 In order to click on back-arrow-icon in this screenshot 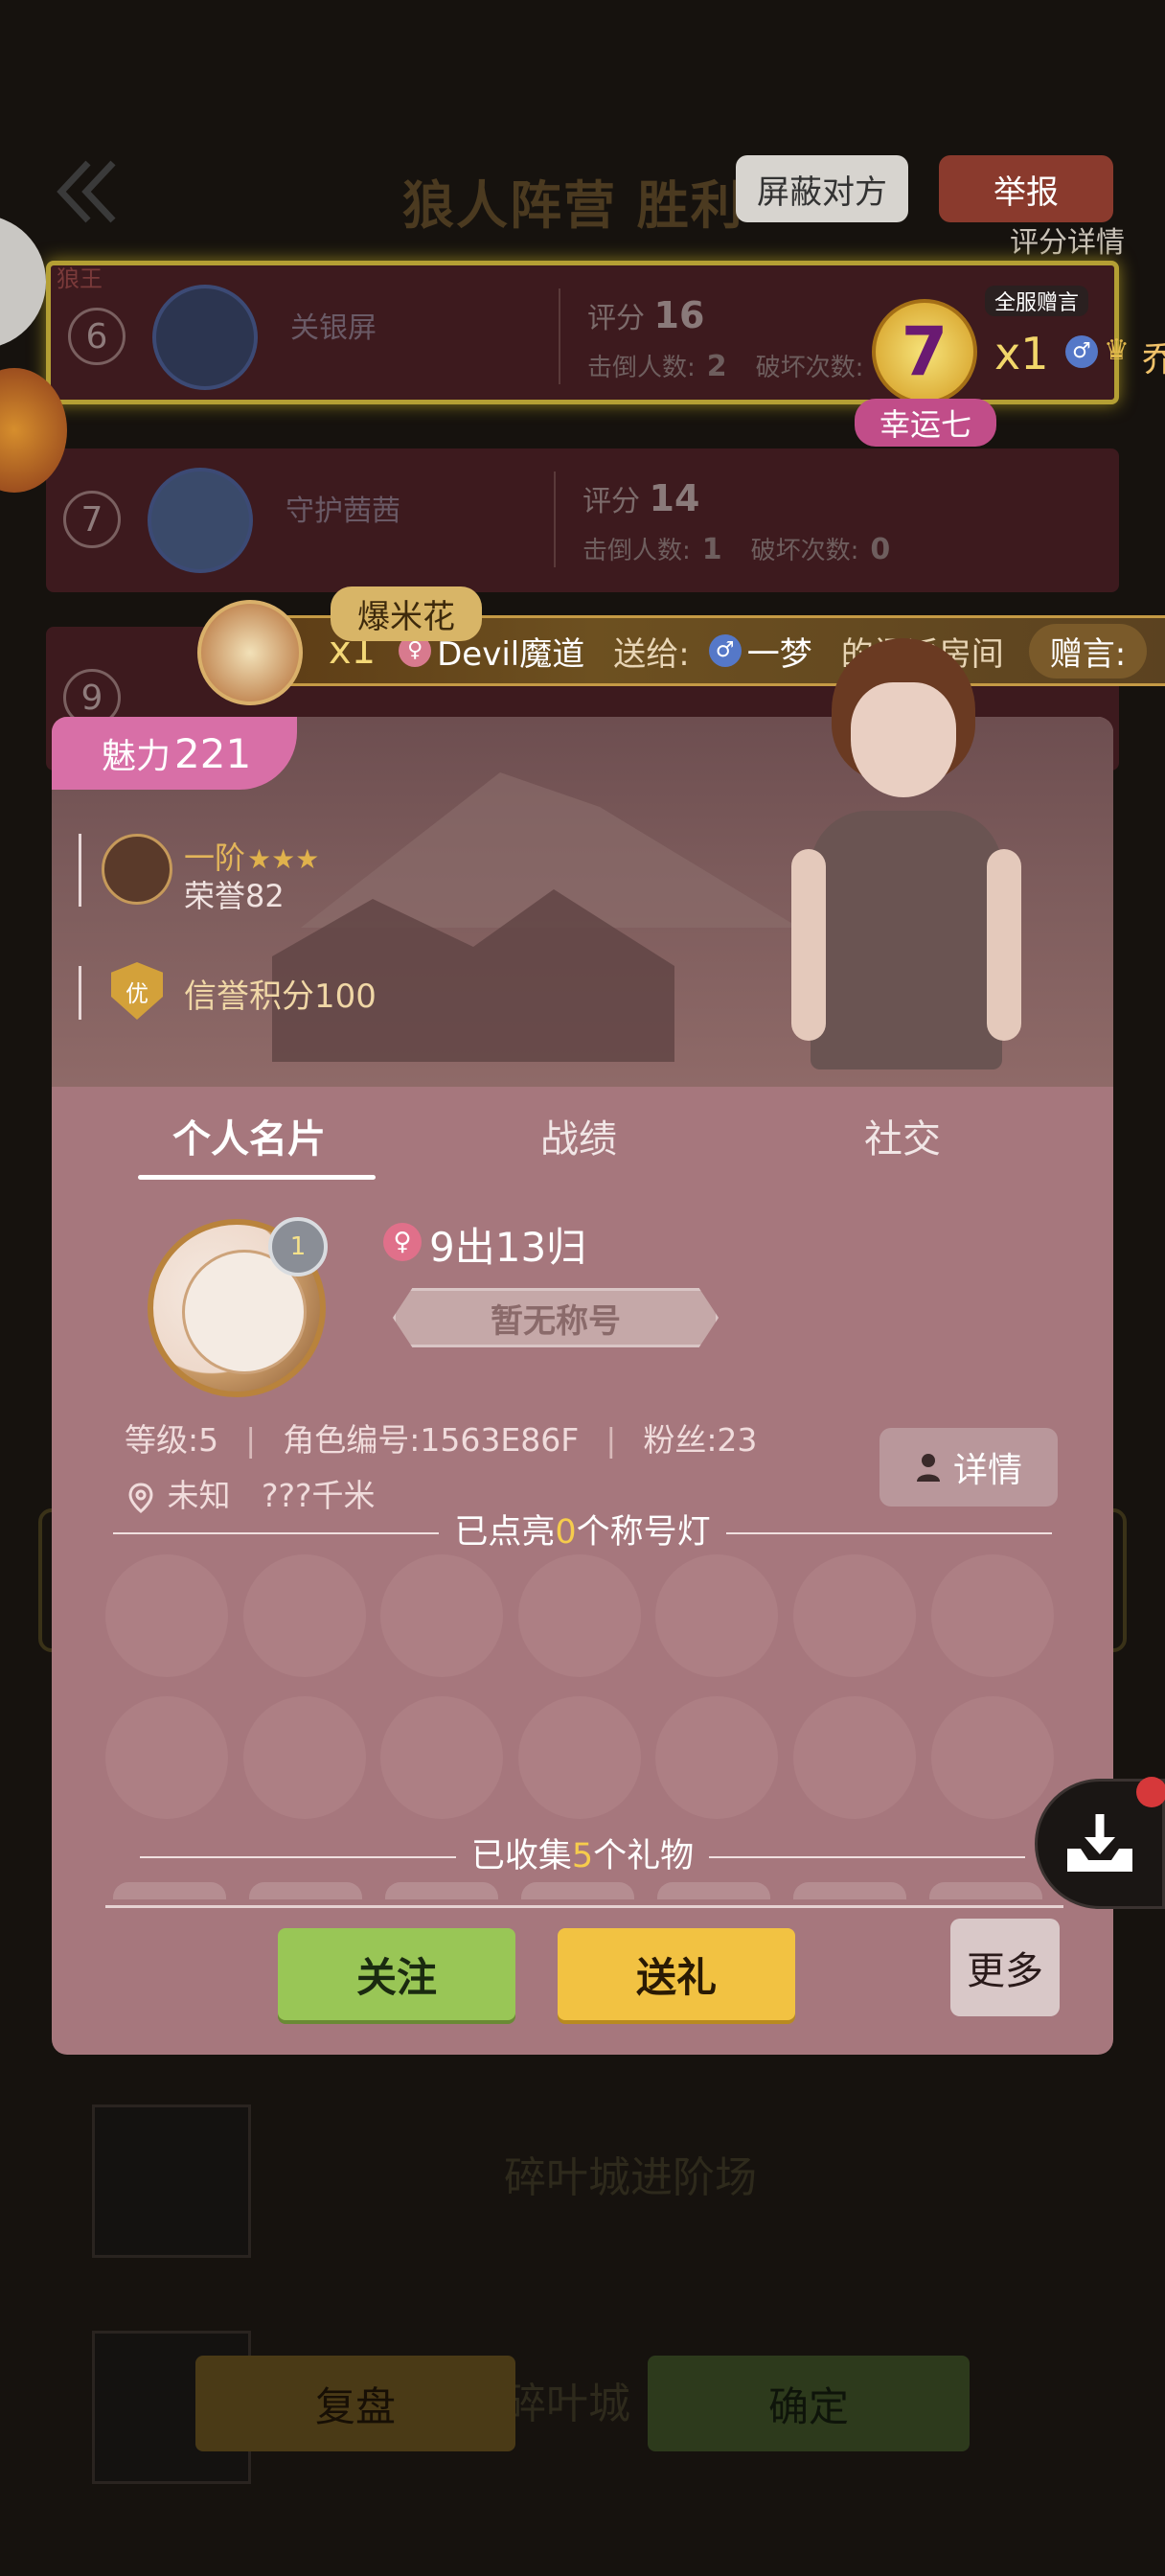, I will do `click(88, 191)`.